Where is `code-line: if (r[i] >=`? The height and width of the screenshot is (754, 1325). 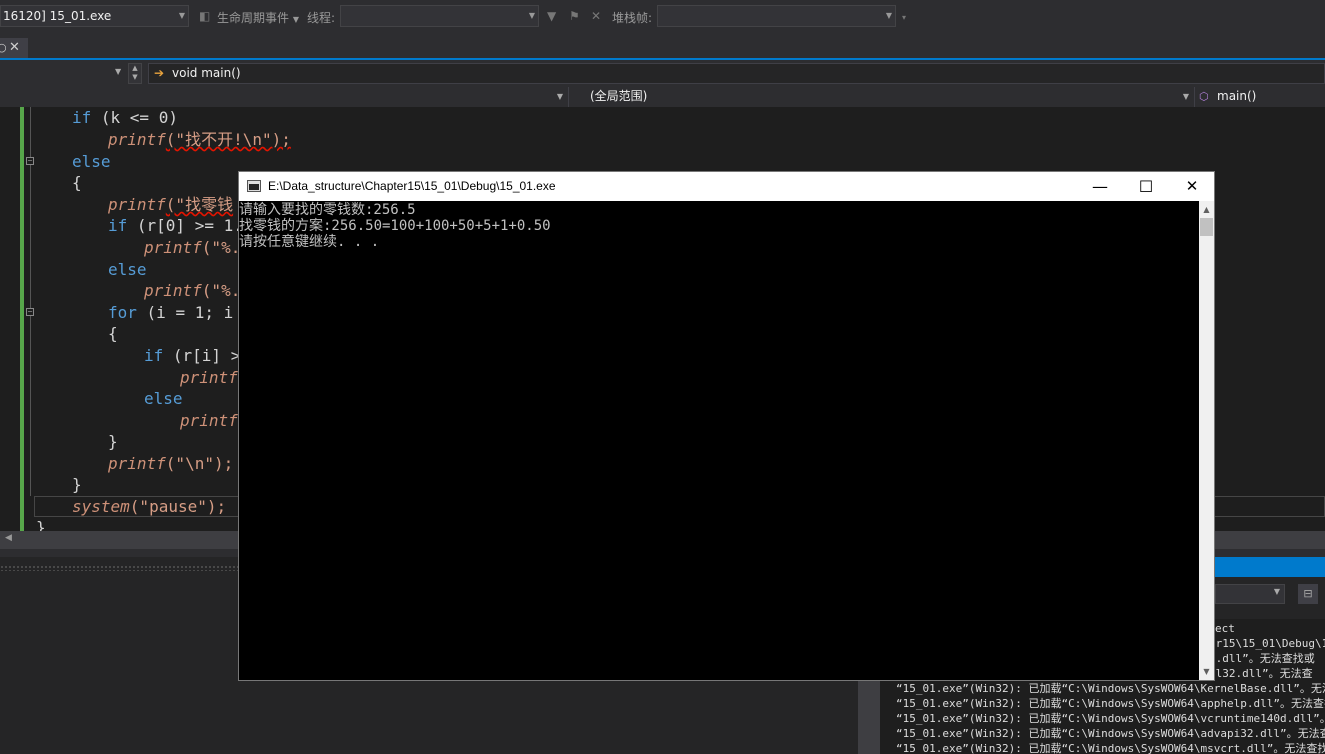 code-line: if (r[i] >= is located at coordinates (197, 355).